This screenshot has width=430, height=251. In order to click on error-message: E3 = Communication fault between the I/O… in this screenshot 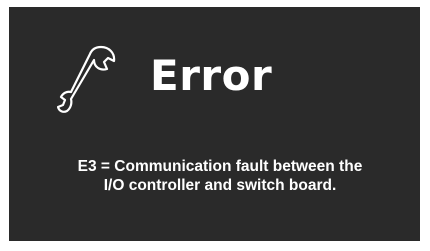, I will do `click(220, 176)`.